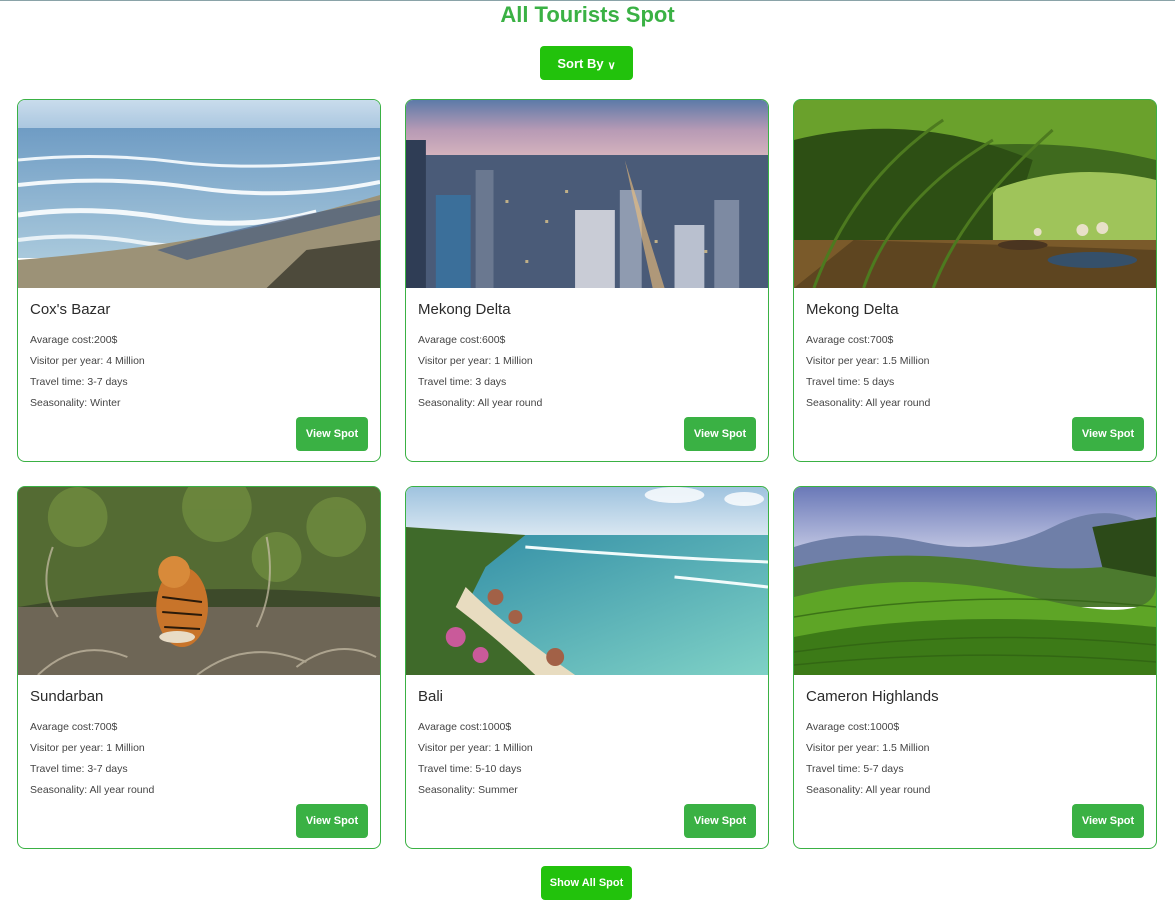  What do you see at coordinates (462, 340) in the screenshot?
I see `spot-cost: Avarage cost:600$` at bounding box center [462, 340].